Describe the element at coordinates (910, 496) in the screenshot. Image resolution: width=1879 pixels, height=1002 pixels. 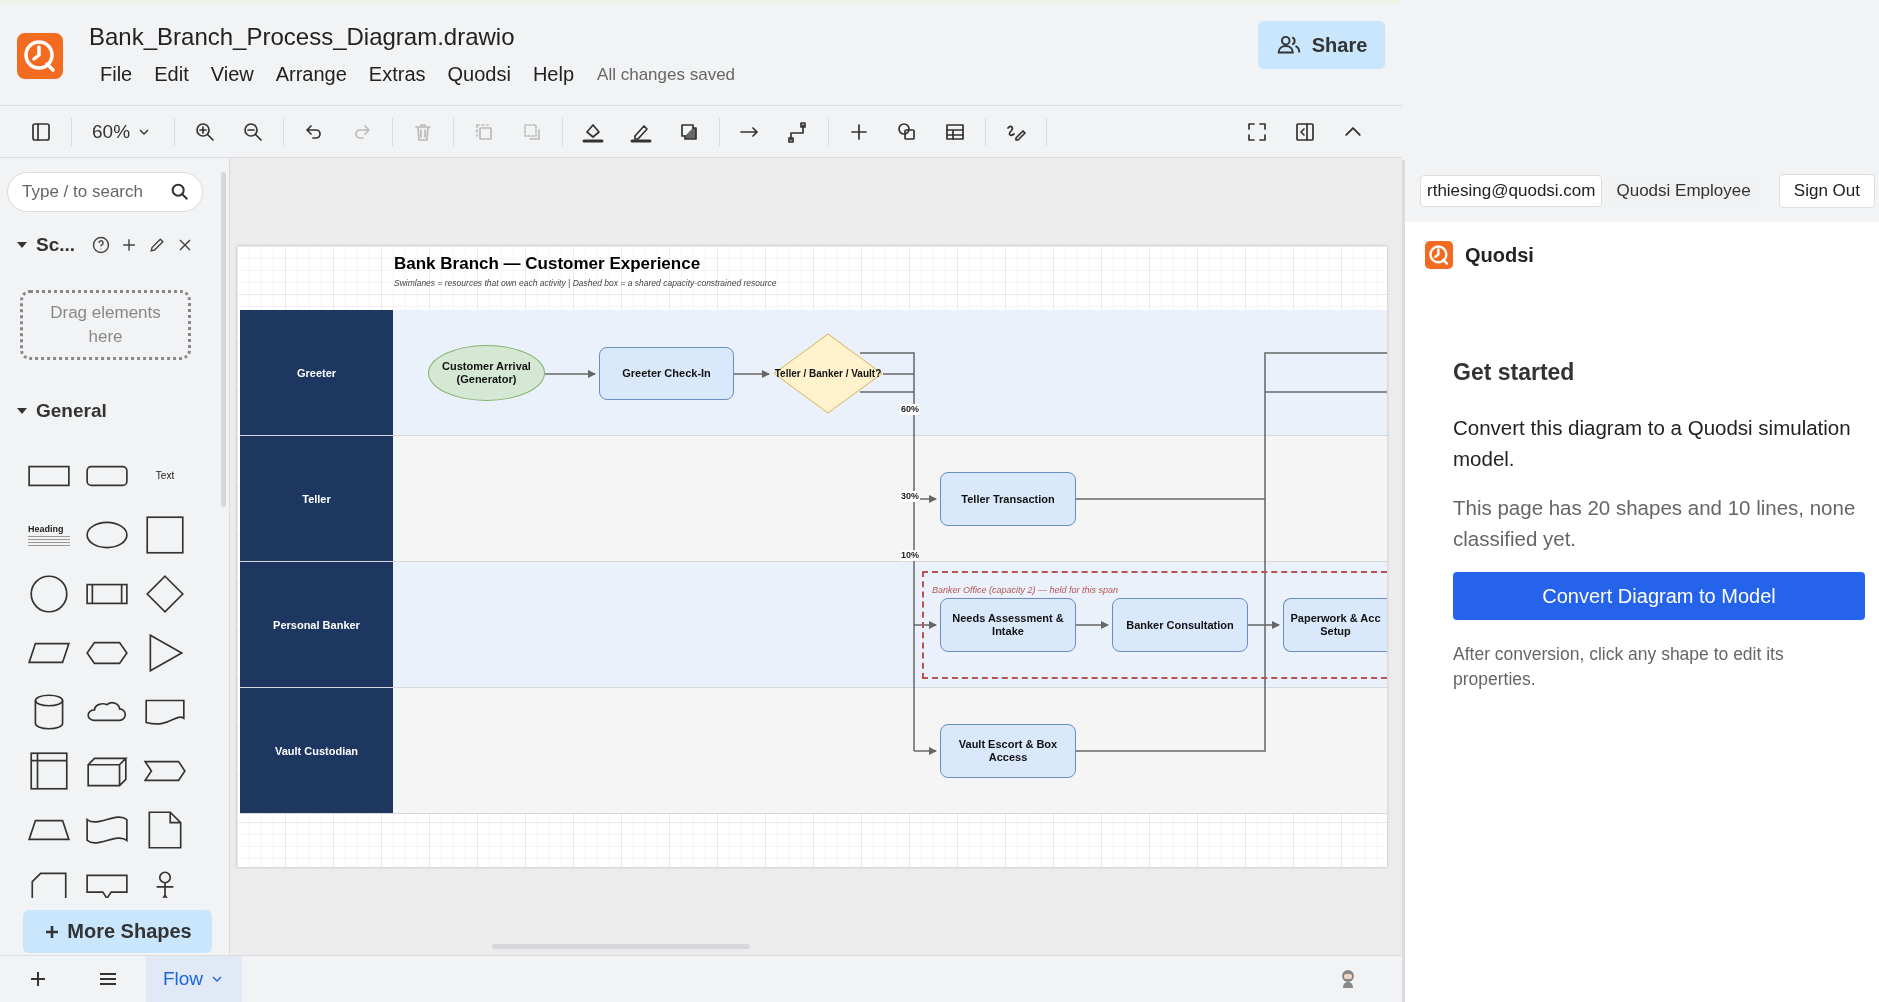
I see `branch-percentage: 30%` at that location.